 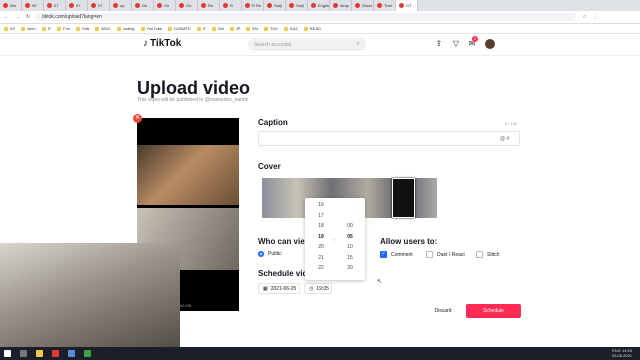 I want to click on caption-input, so click(x=389, y=138).